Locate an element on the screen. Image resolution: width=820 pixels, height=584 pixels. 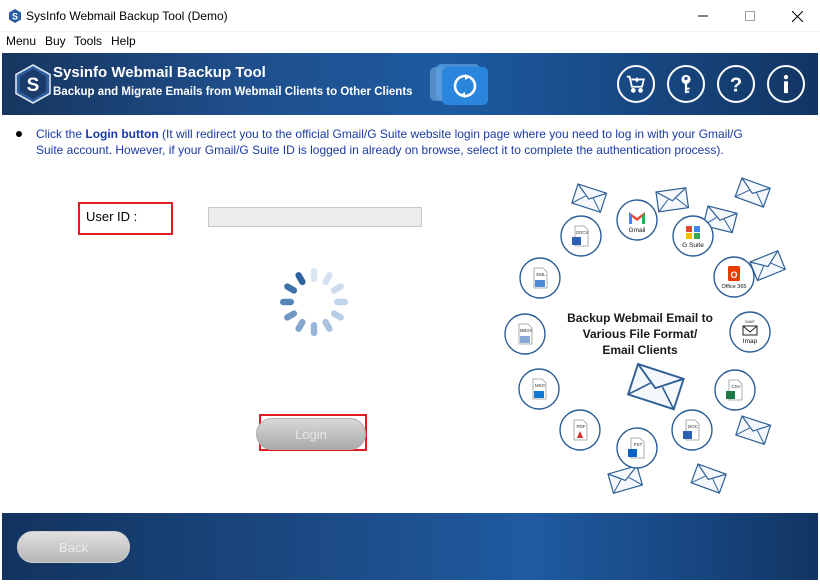
pdf-badge: PDF is located at coordinates (580, 430).